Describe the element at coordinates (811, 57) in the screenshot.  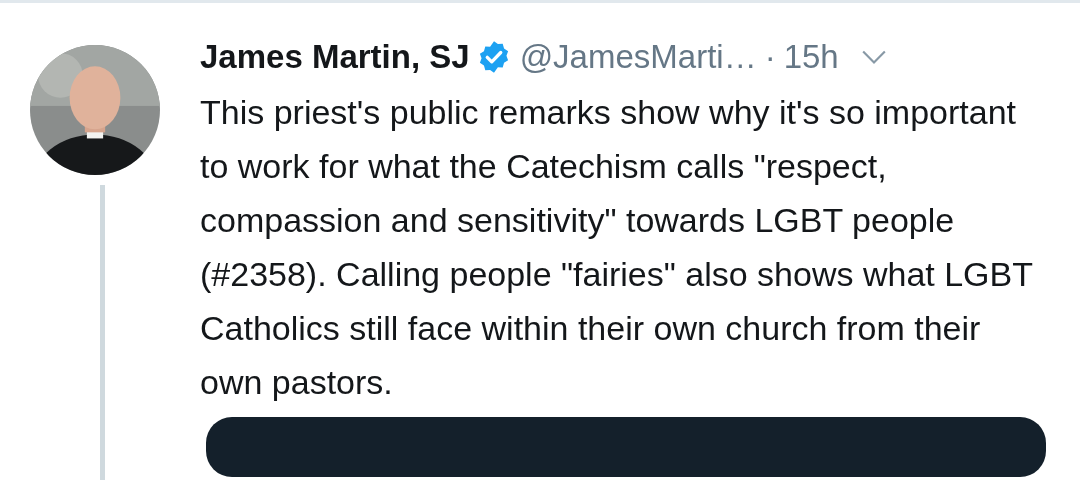
I see `timestamp: 15h` at that location.